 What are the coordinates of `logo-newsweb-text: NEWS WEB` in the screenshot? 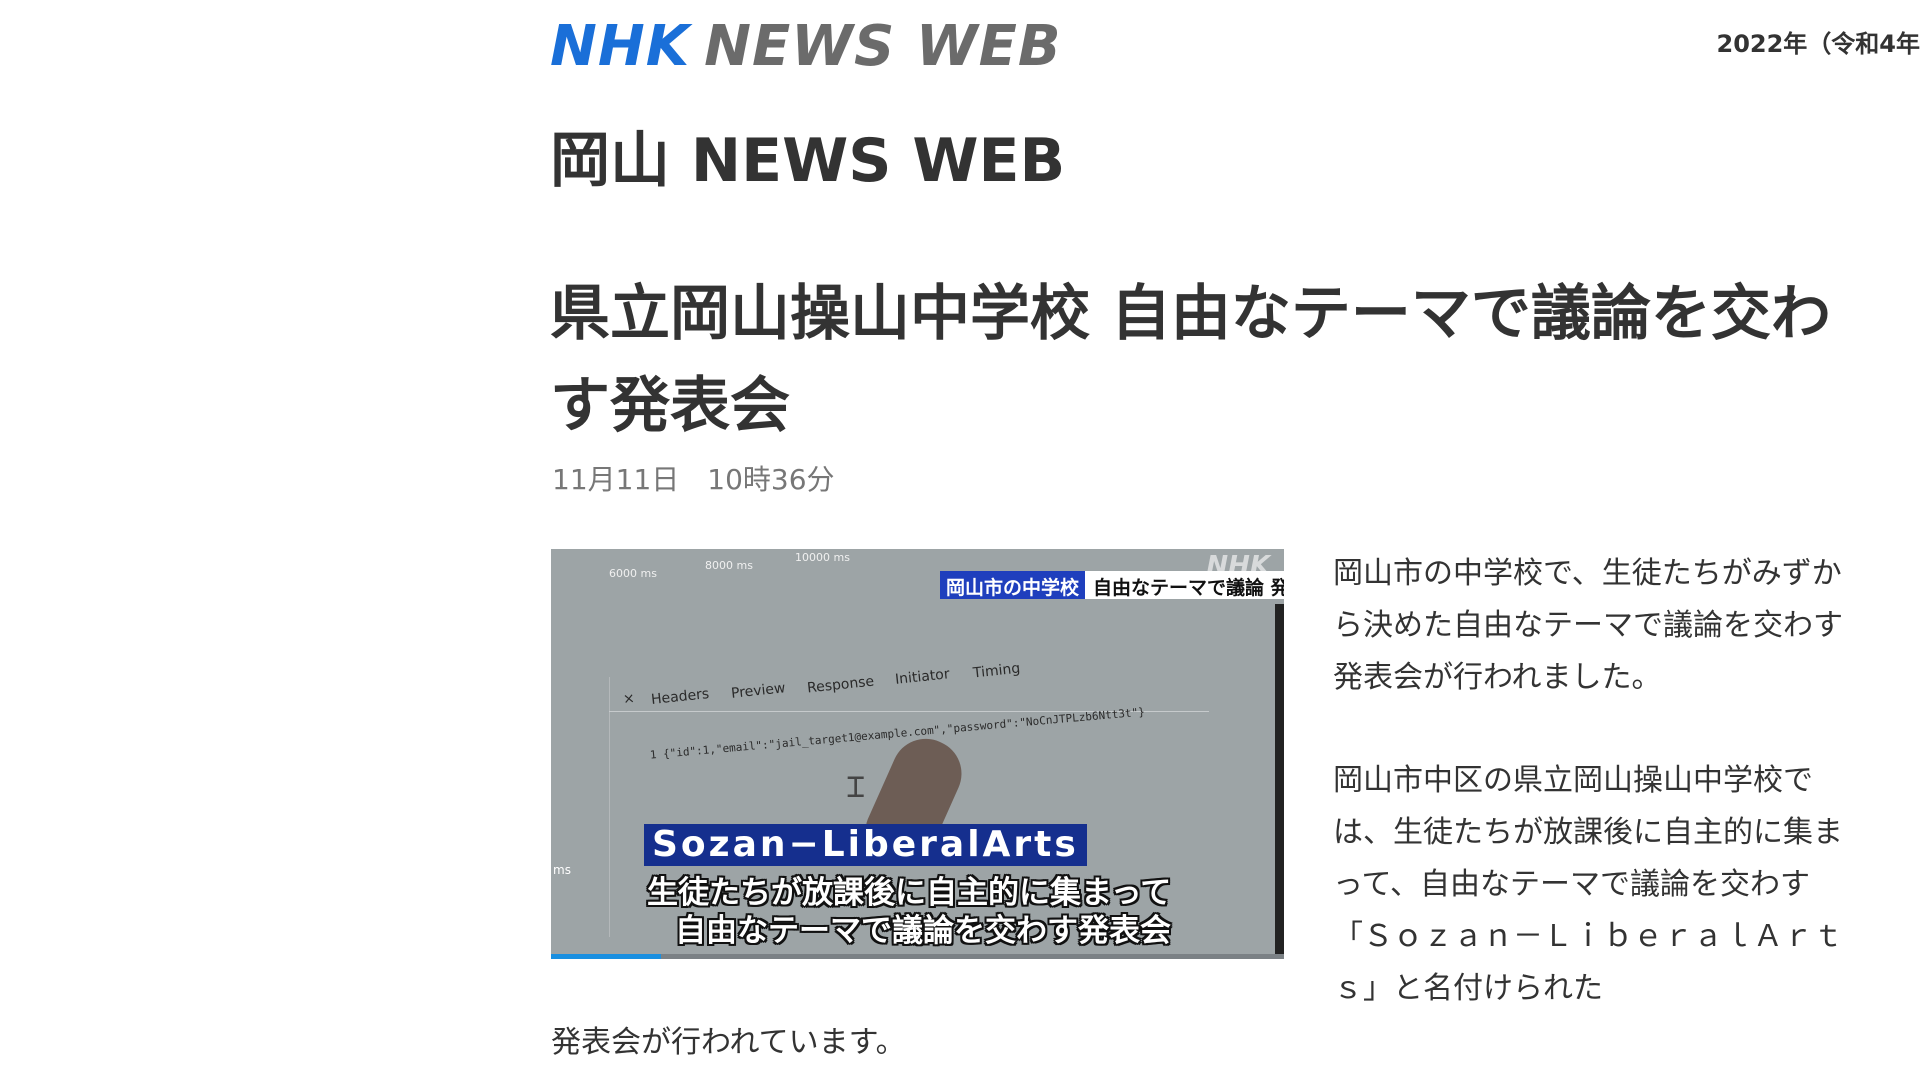 It's located at (883, 46).